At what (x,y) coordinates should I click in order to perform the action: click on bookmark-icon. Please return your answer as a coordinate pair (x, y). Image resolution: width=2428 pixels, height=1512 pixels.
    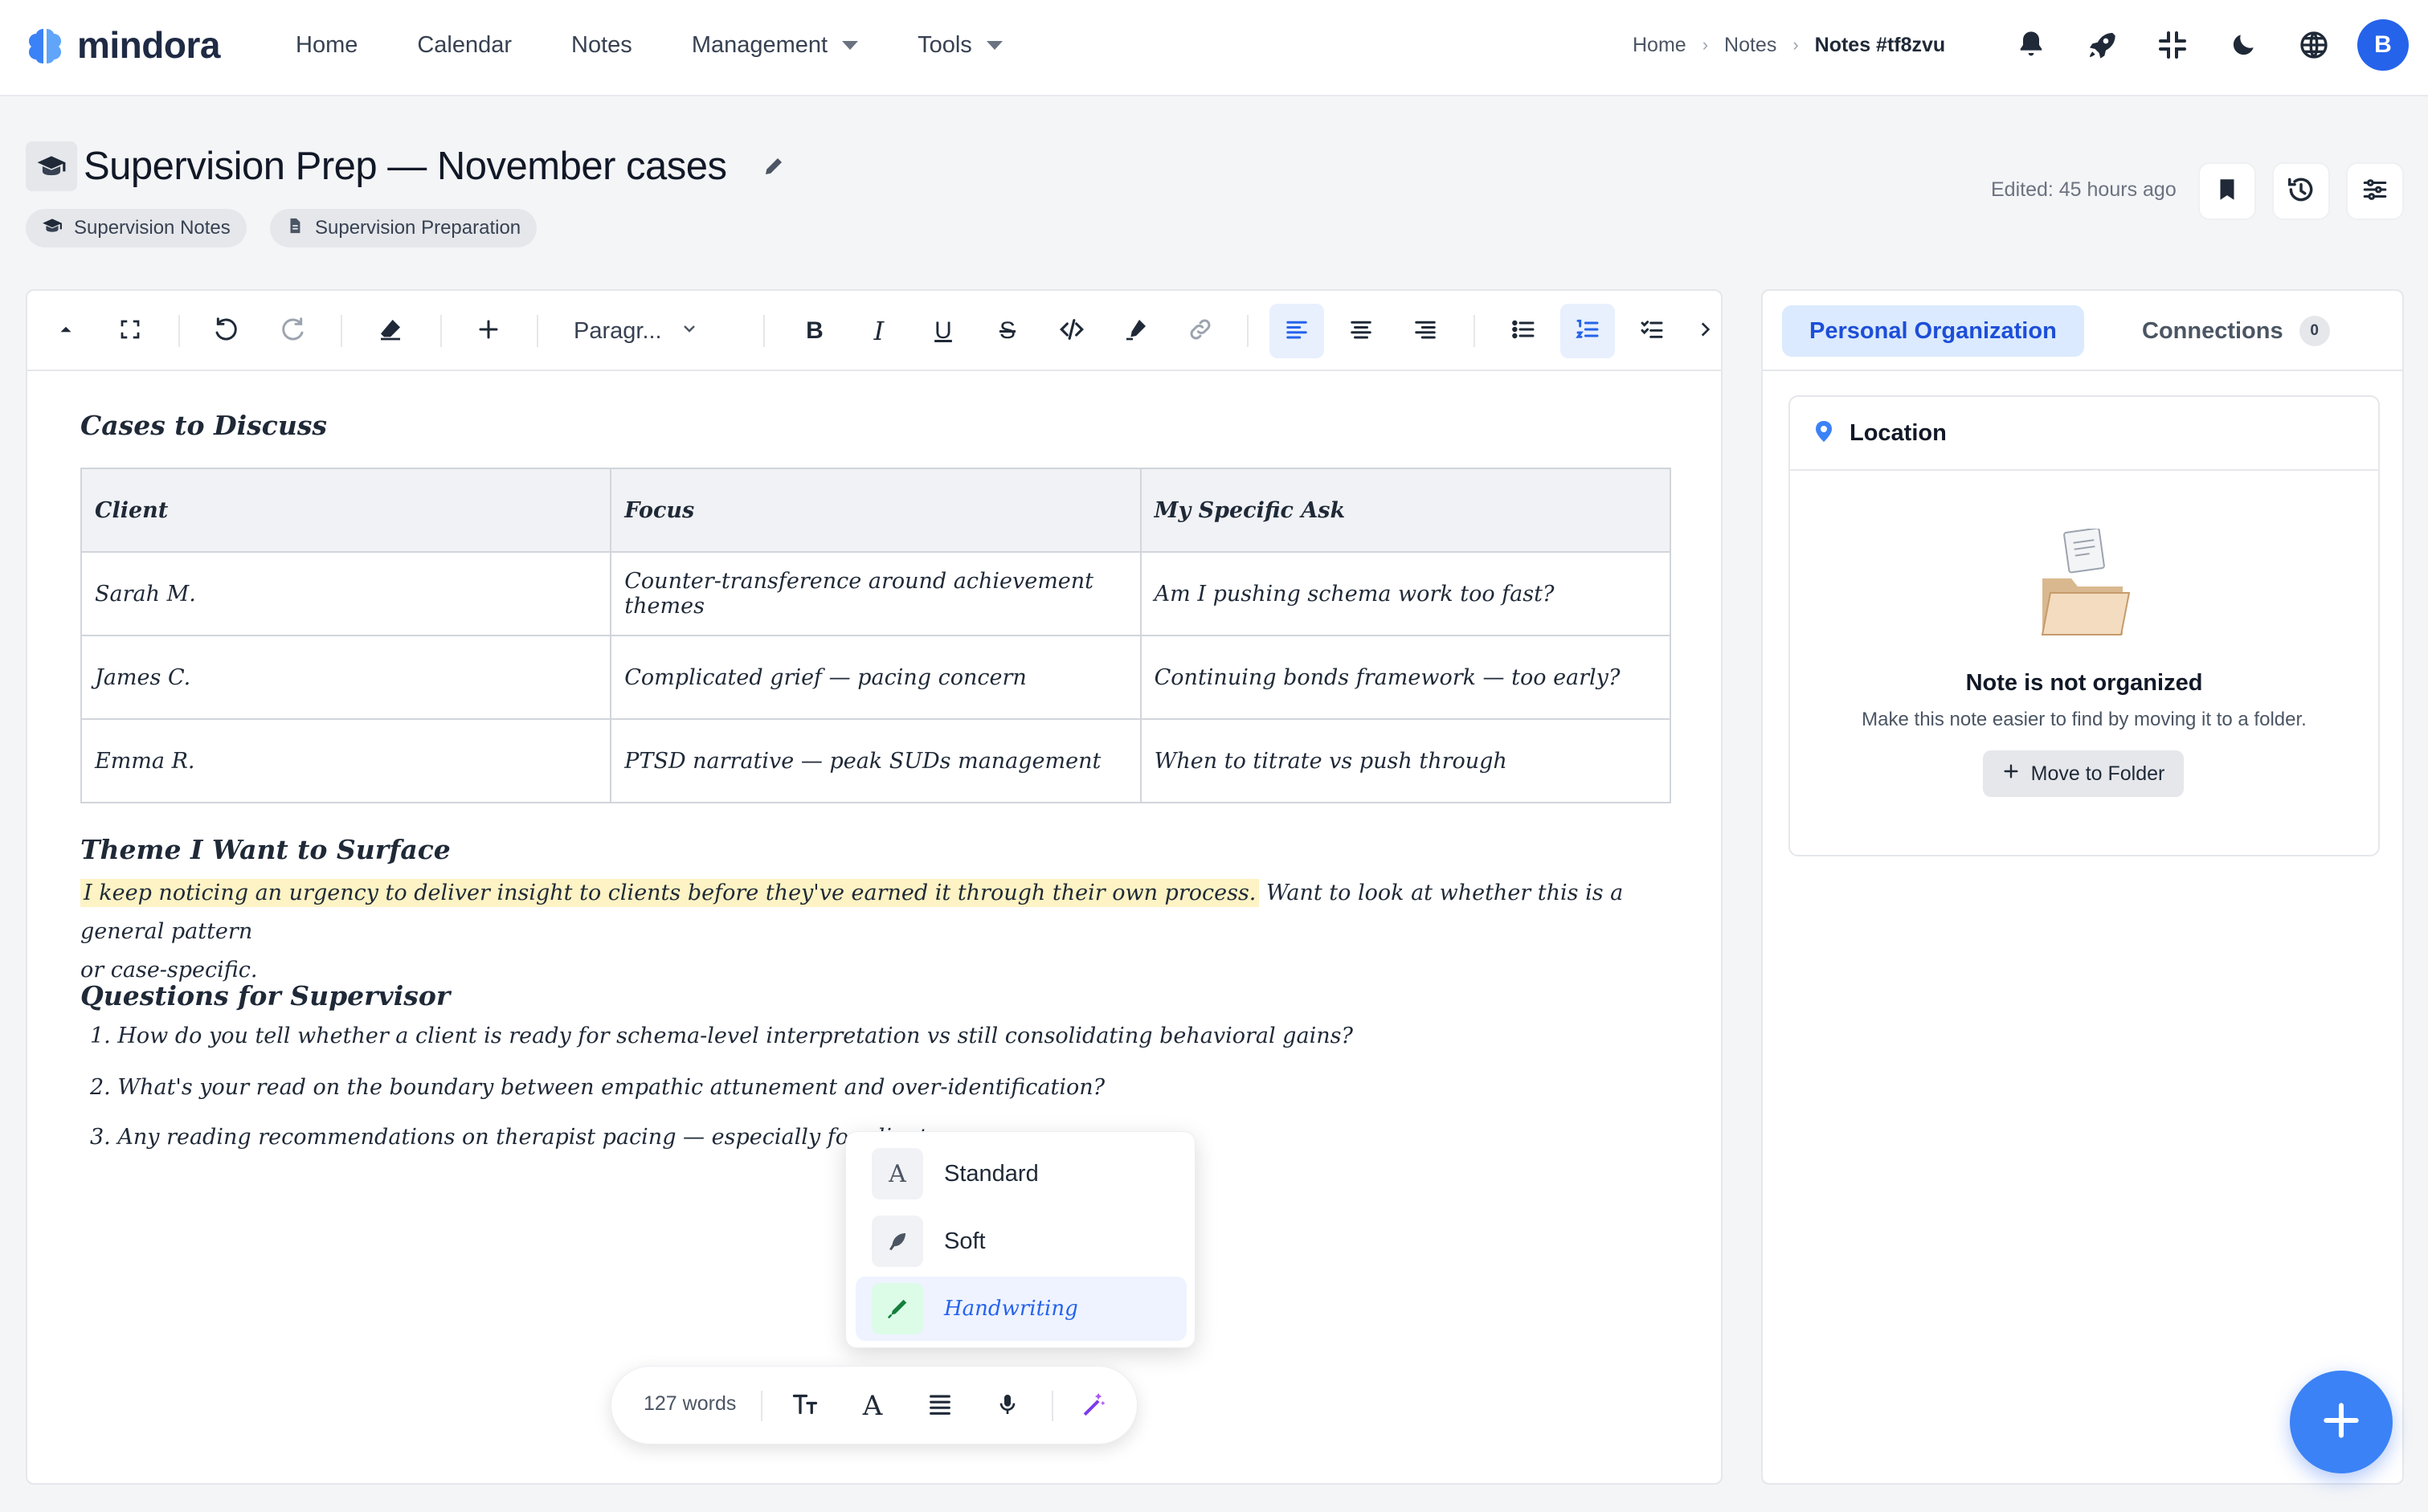
    Looking at the image, I should click on (2227, 191).